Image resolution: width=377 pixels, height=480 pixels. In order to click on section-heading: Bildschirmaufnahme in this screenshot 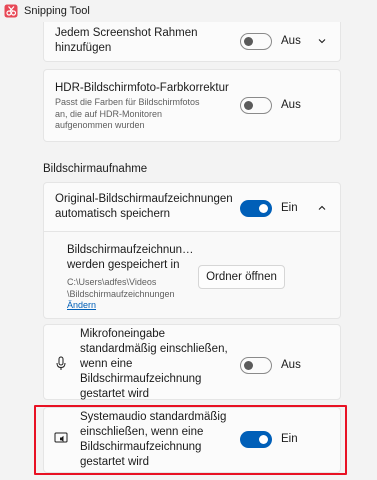, I will do `click(95, 169)`.